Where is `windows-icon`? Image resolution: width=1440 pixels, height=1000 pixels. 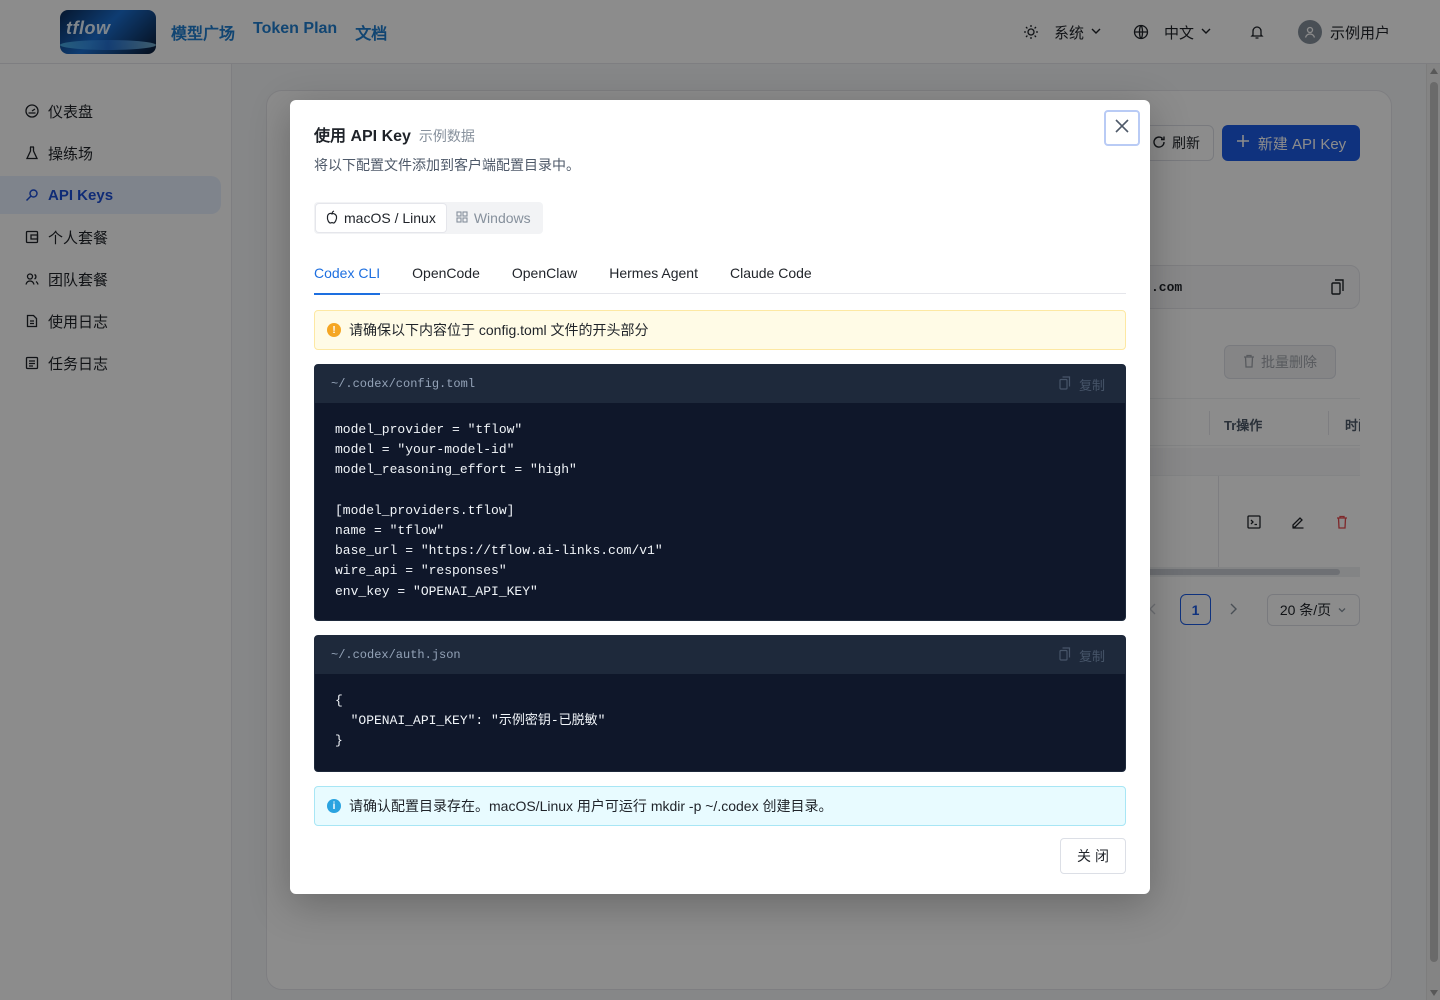 windows-icon is located at coordinates (462, 218).